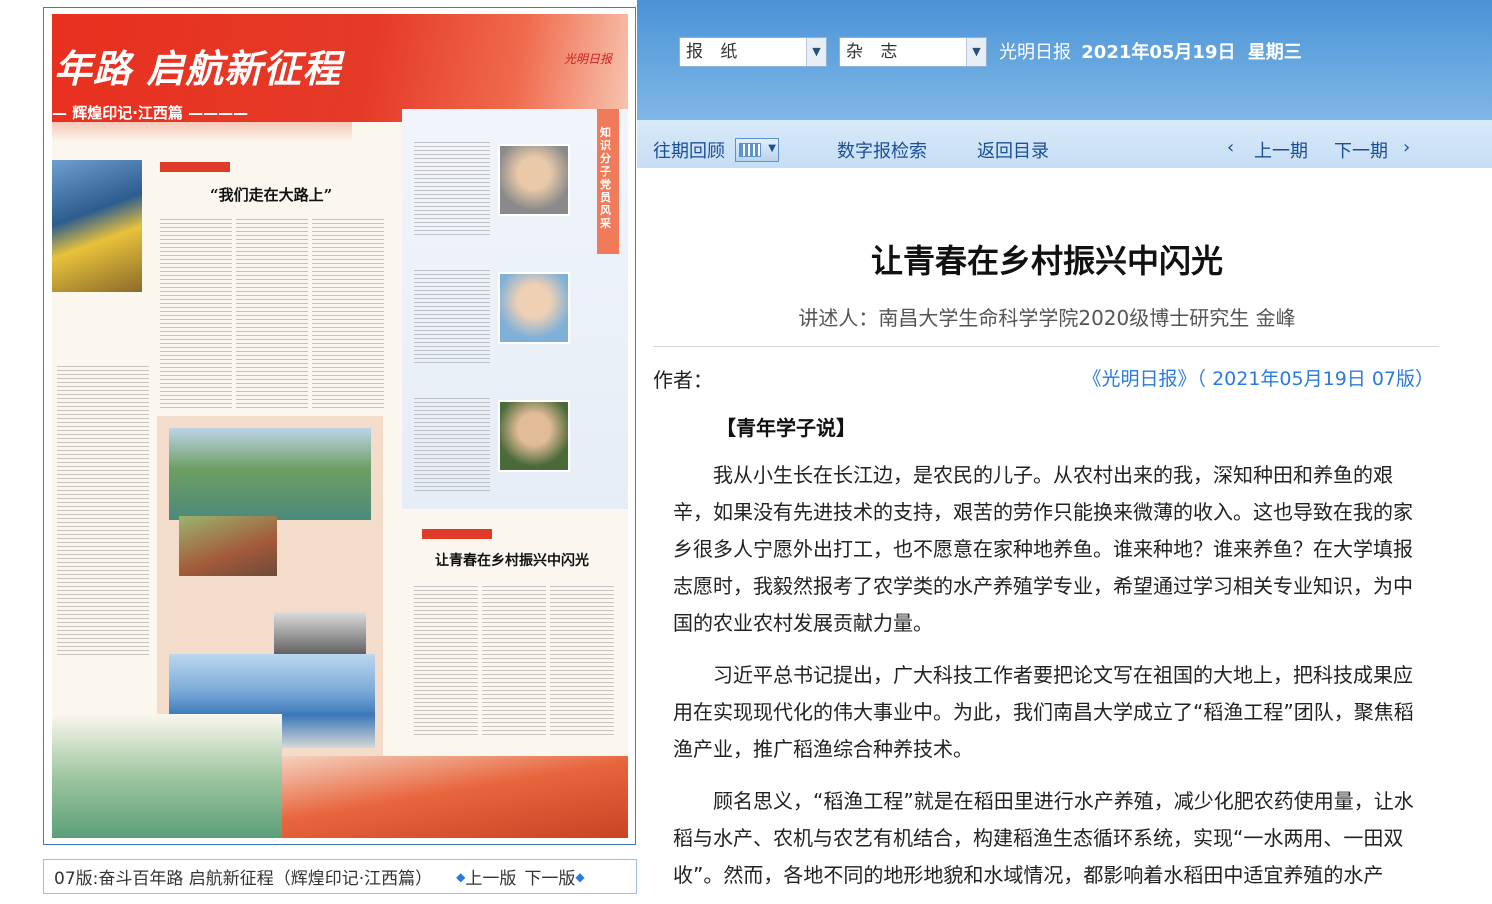  I want to click on magazine-select-value: 杂 志, so click(875, 52).